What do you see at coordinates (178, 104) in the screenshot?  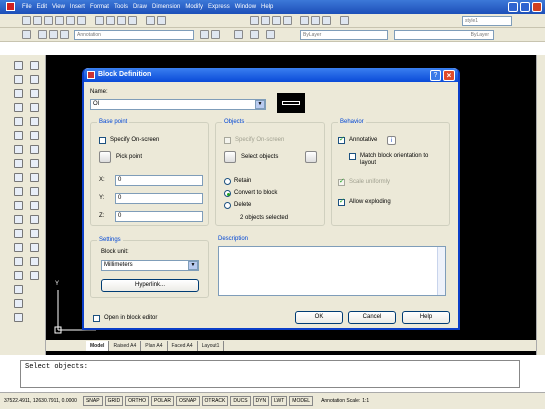 I see `name-input: Ol` at bounding box center [178, 104].